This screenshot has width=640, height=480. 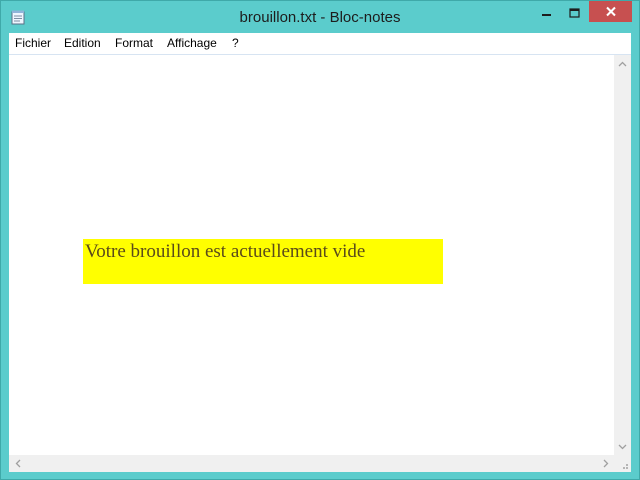 I want to click on title-bar: brouillon.txt - Bloc-notes, so click(x=320, y=17).